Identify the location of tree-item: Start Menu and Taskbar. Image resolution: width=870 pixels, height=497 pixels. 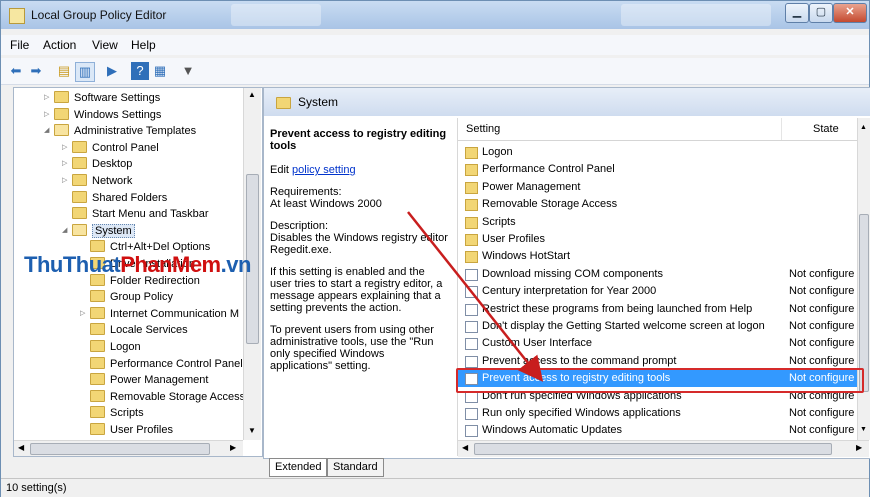
(135, 214).